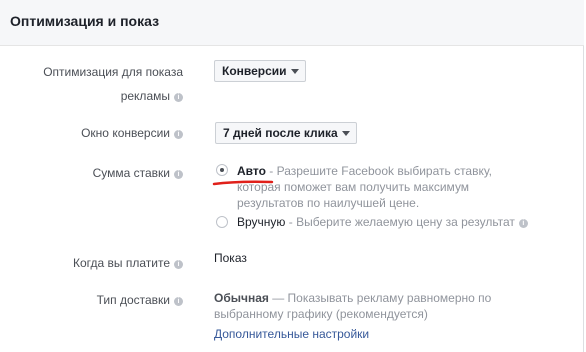 This screenshot has height=352, width=586. Describe the element at coordinates (280, 133) in the screenshot. I see `conversion-window-dropdown-value: 7 дней после клика` at that location.